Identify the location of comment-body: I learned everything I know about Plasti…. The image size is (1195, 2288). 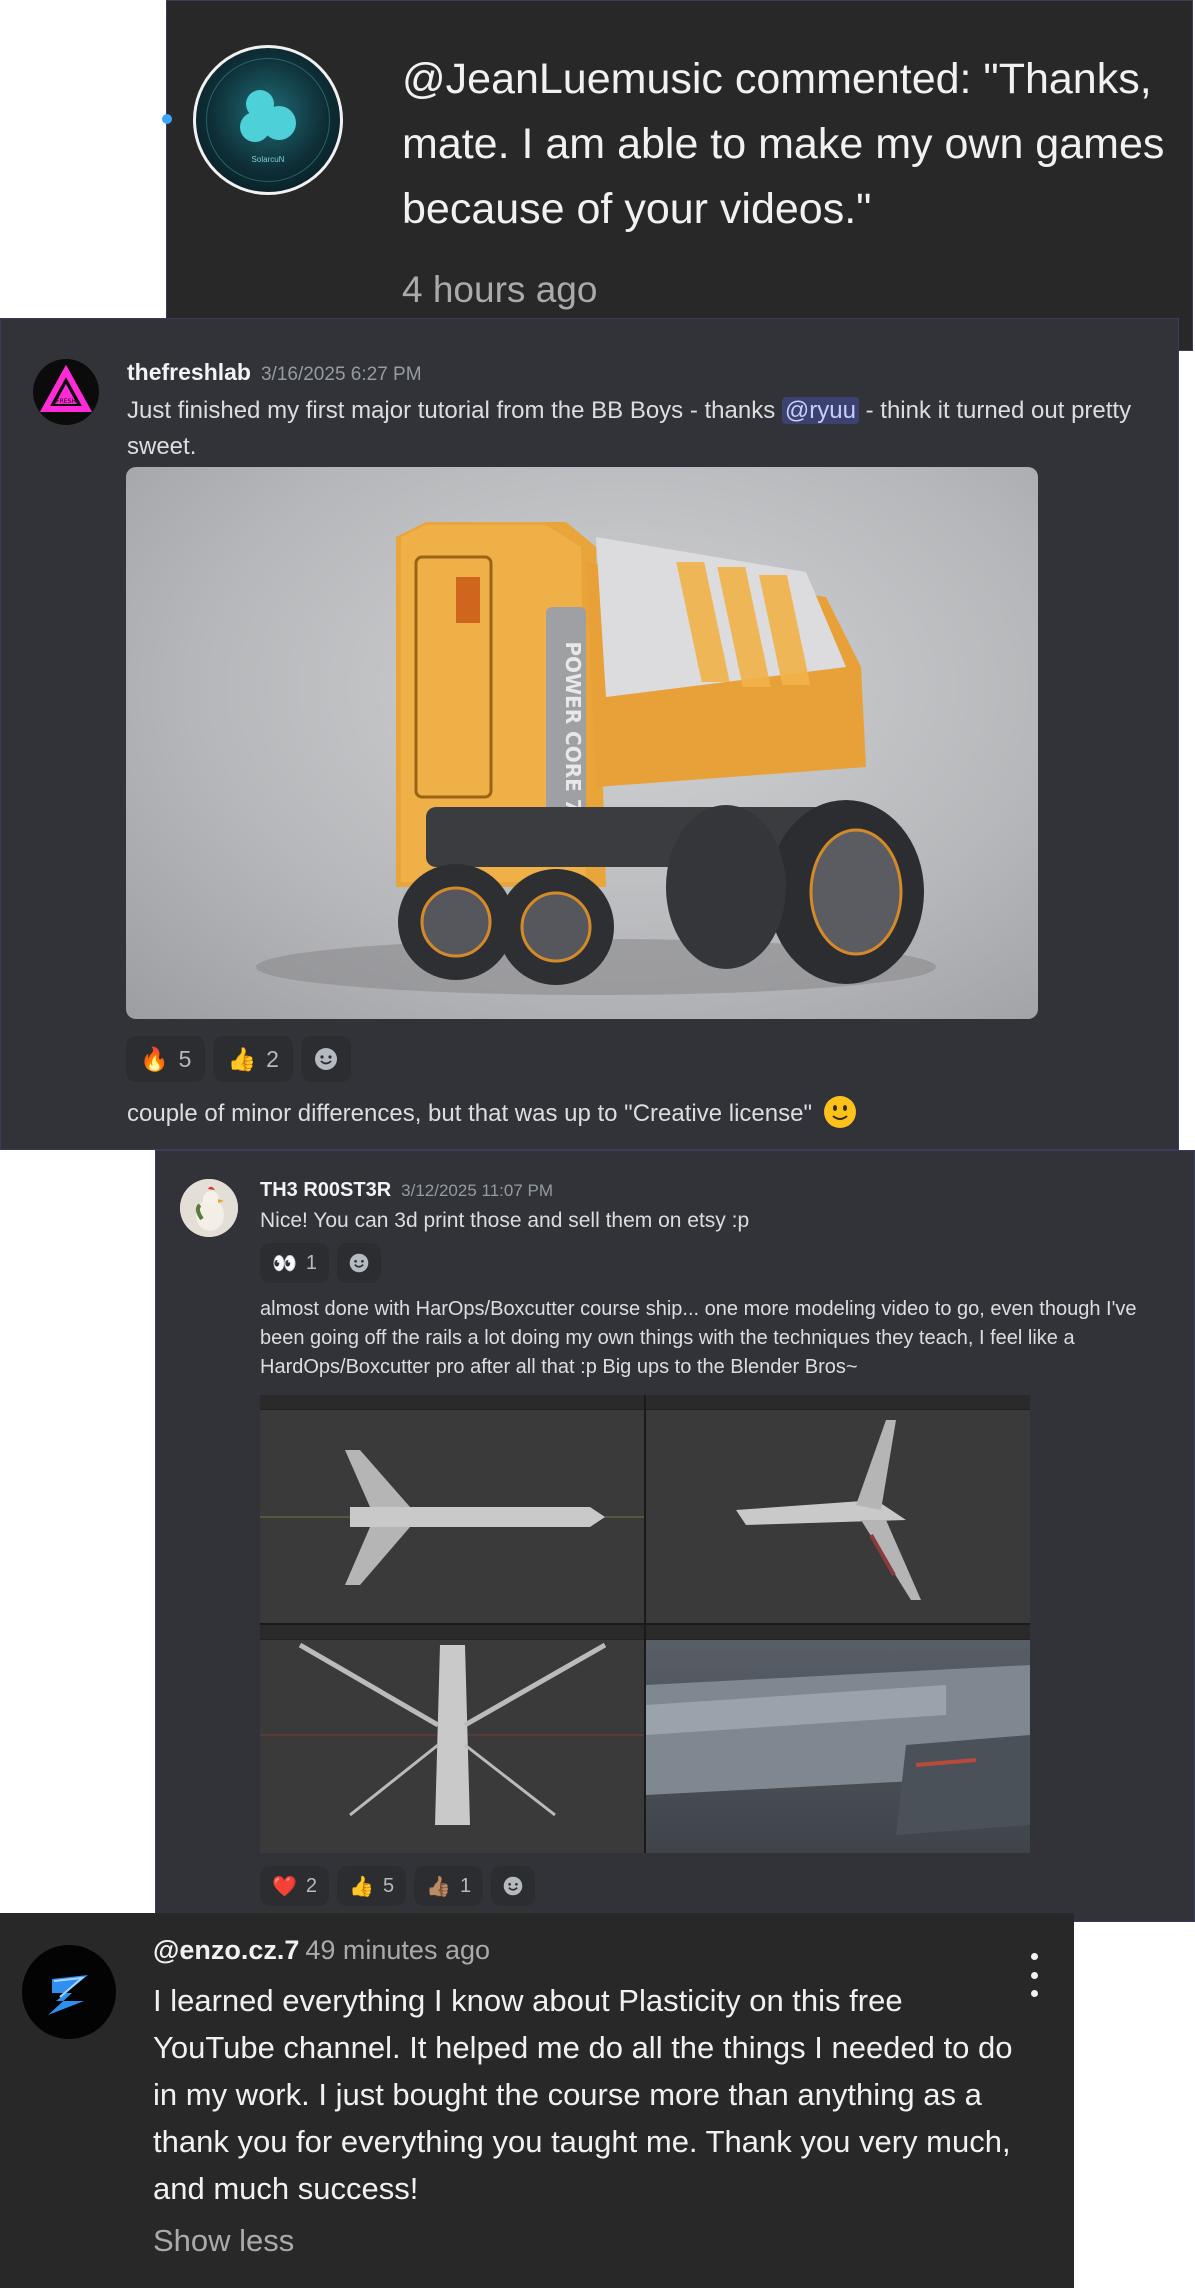
(583, 2094).